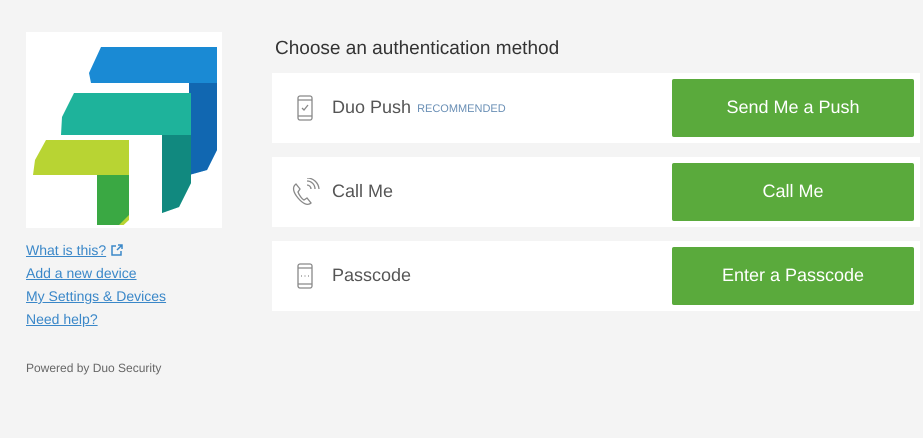 This screenshot has width=923, height=438. Describe the element at coordinates (96, 296) in the screenshot. I see `sidebar-link: My Settings & Devices` at that location.